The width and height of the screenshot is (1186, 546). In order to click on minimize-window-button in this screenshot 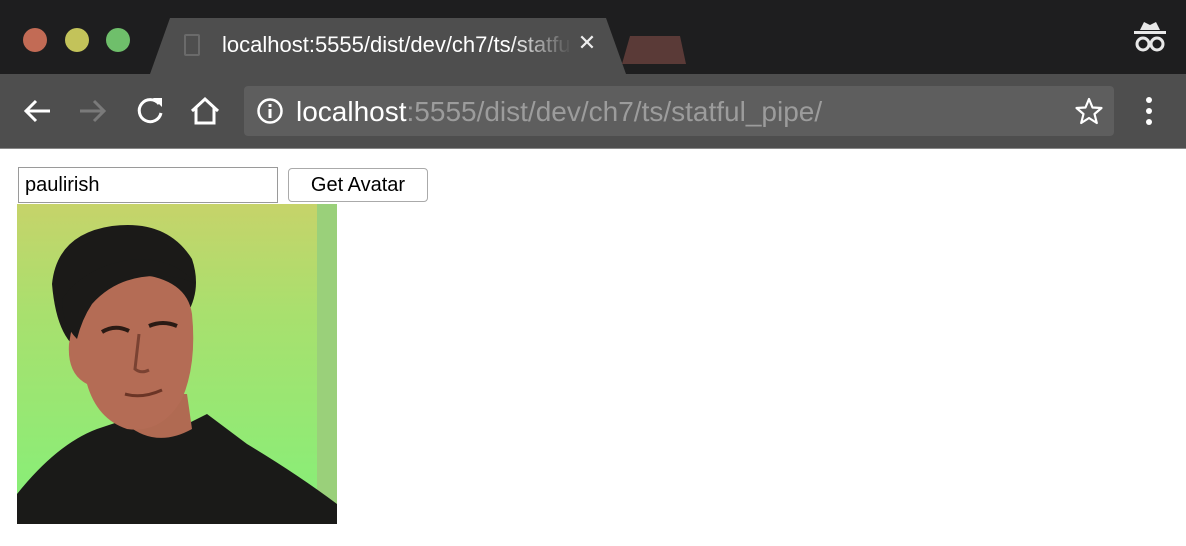, I will do `click(77, 40)`.